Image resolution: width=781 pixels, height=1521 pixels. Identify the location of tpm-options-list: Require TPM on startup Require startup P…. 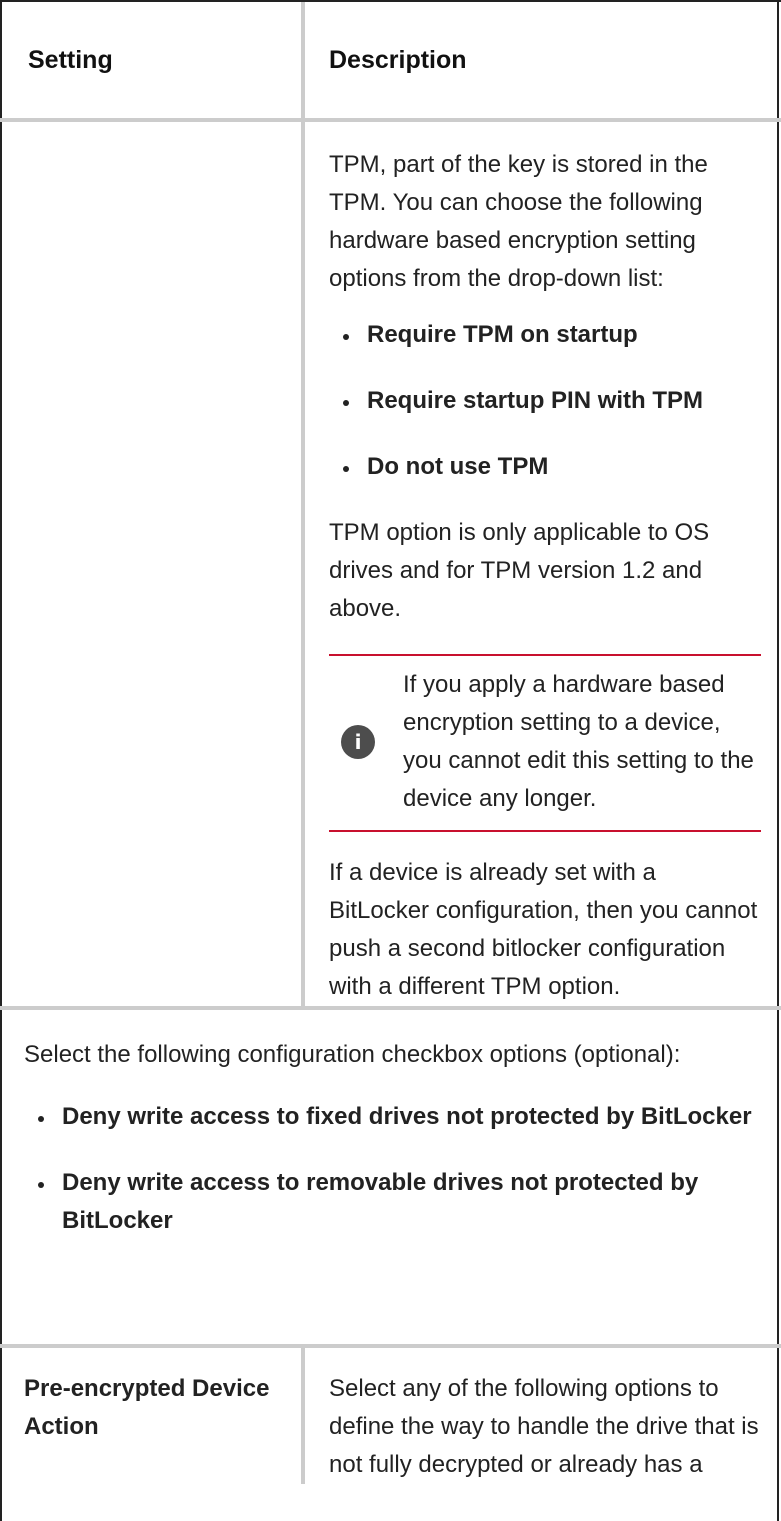
(545, 401).